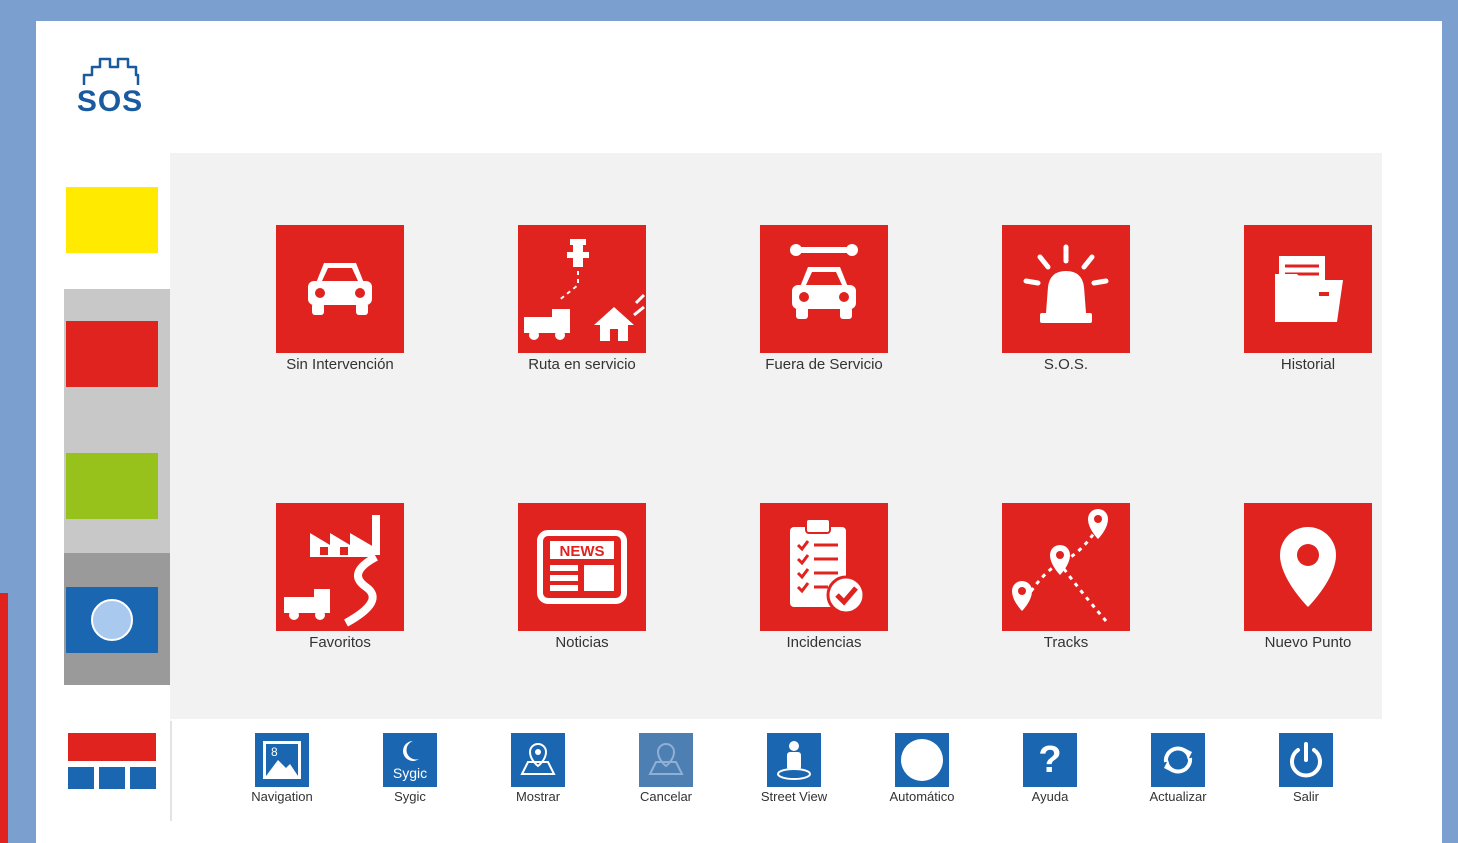  I want to click on tile-label: Fuera de Servicio, so click(824, 364).